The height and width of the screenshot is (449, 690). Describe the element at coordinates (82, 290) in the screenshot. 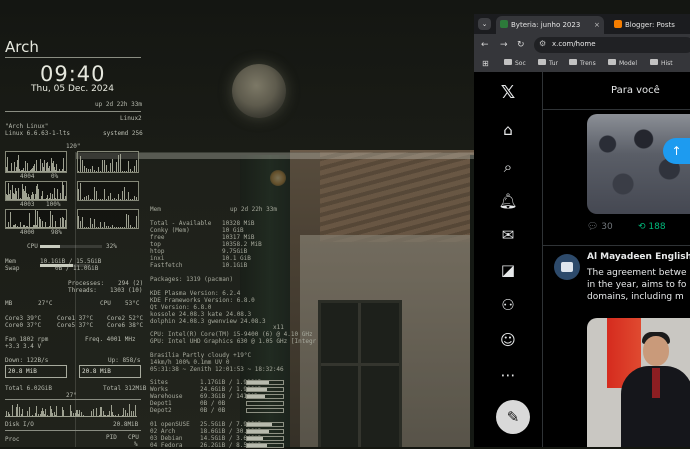

I see `threads-label: Threads:` at that location.